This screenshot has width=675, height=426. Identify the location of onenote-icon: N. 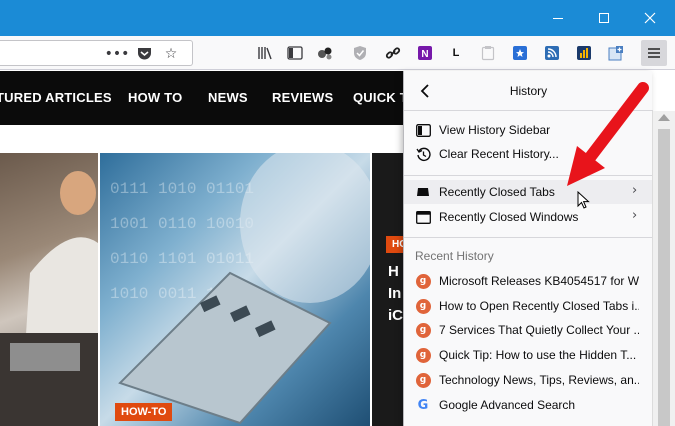
(425, 53).